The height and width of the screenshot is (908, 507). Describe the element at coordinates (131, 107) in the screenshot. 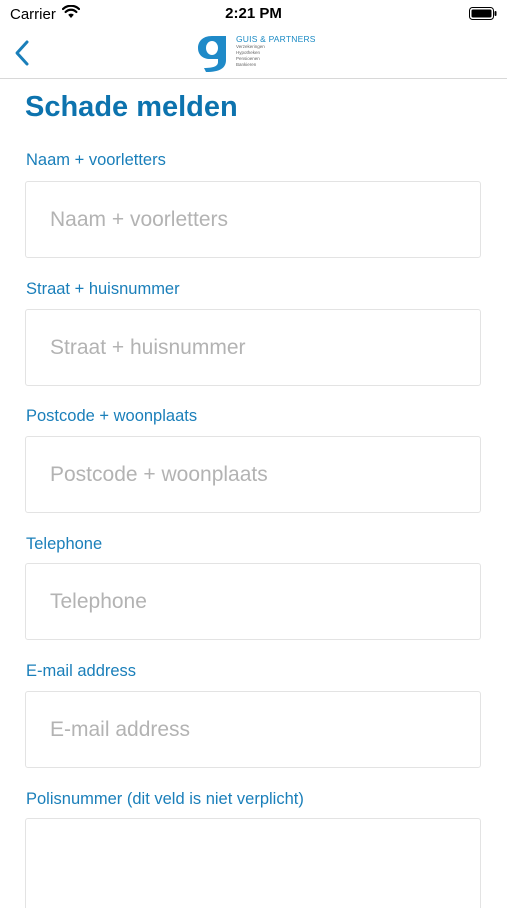

I see `page-title: Schade melden` at that location.